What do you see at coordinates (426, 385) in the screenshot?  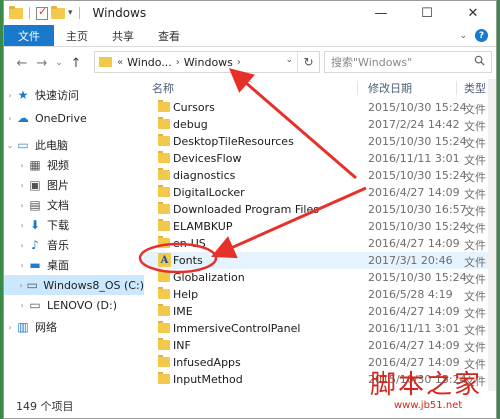 I see `watermark-text: 脚本之家` at bounding box center [426, 385].